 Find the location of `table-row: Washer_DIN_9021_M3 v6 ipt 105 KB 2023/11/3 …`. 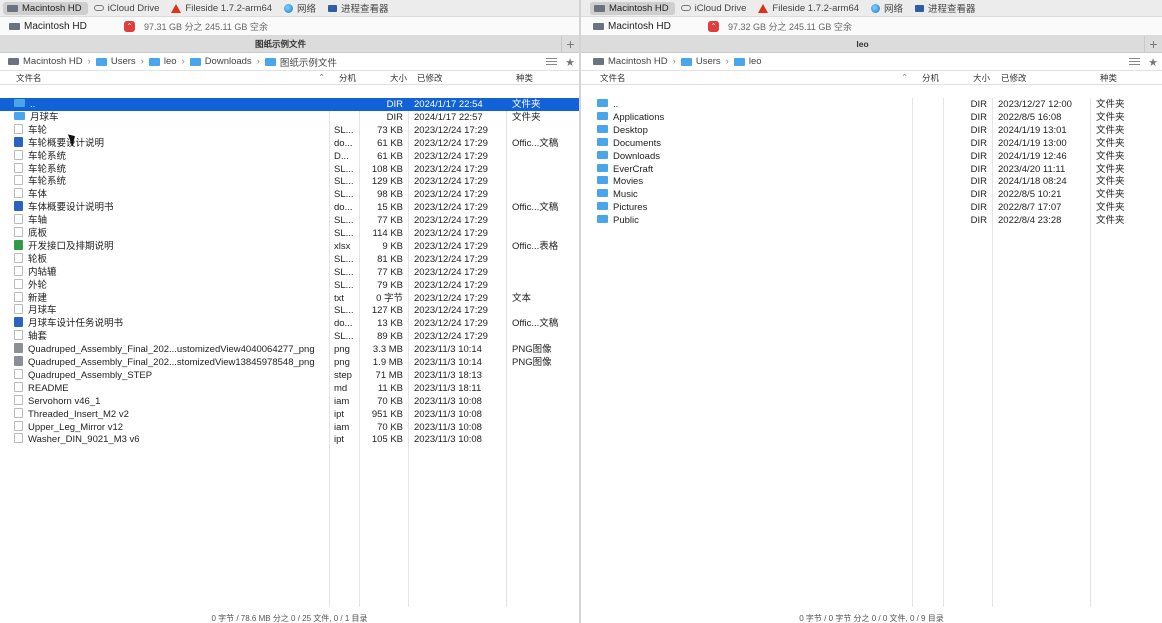

table-row: Washer_DIN_9021_M3 v6 ipt 105 KB 2023/11/3 … is located at coordinates (289, 439).